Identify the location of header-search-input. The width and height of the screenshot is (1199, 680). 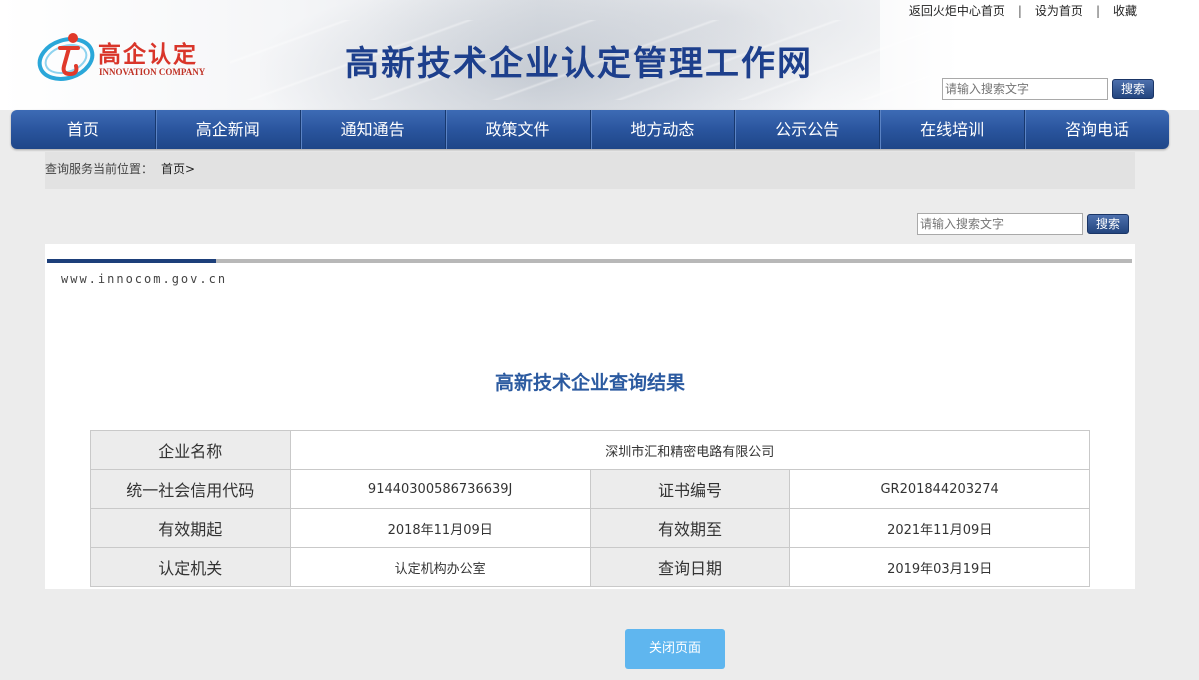
(1025, 89).